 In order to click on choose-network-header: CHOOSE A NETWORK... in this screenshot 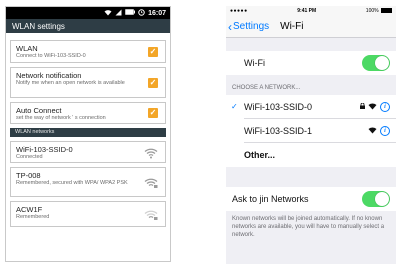, I will do `click(266, 88)`.